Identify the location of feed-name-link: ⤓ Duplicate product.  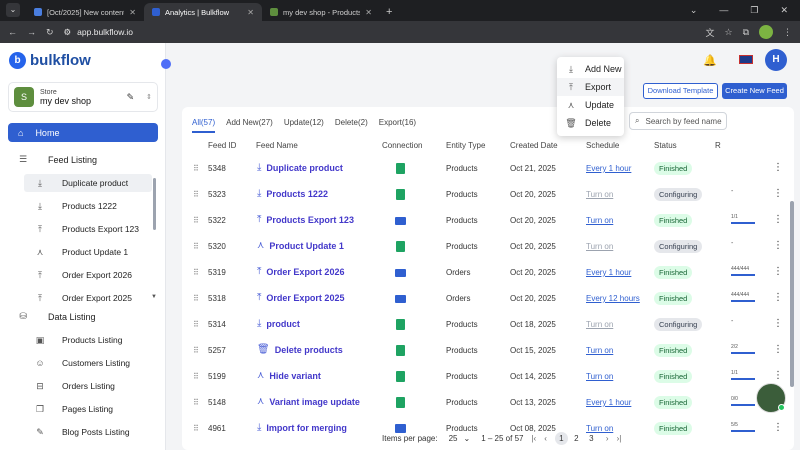
(300, 167).